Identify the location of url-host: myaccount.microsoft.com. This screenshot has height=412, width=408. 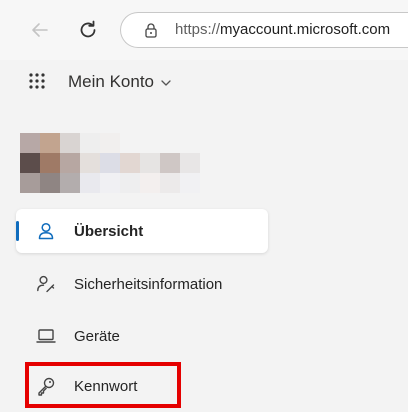
(305, 29).